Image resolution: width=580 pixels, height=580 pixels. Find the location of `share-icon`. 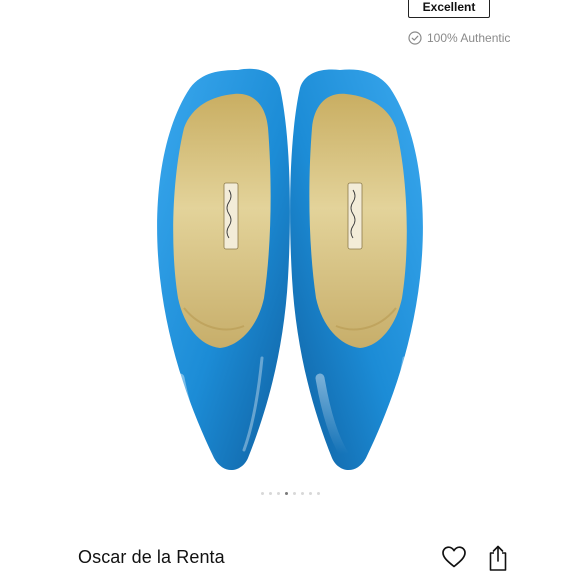

share-icon is located at coordinates (498, 558).